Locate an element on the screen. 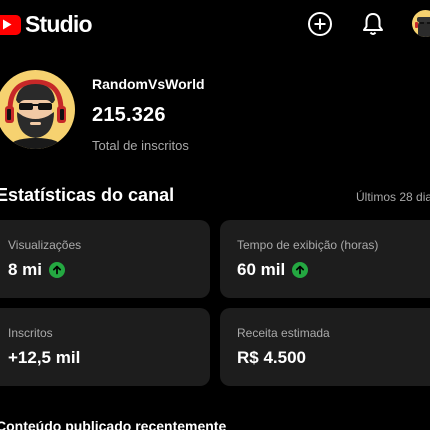  stat-value: R$ 4.500 is located at coordinates (271, 357).